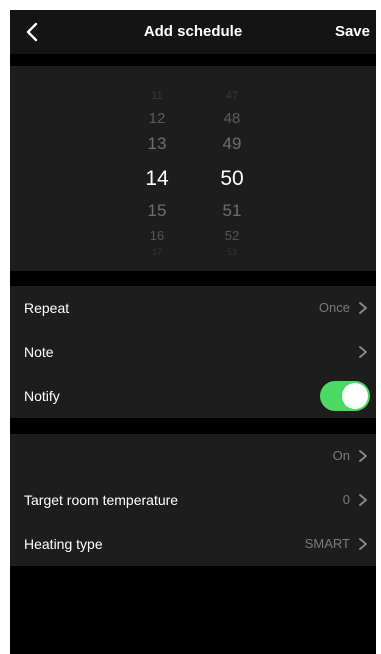  I want to click on heating-type-value: SMART, so click(327, 543).